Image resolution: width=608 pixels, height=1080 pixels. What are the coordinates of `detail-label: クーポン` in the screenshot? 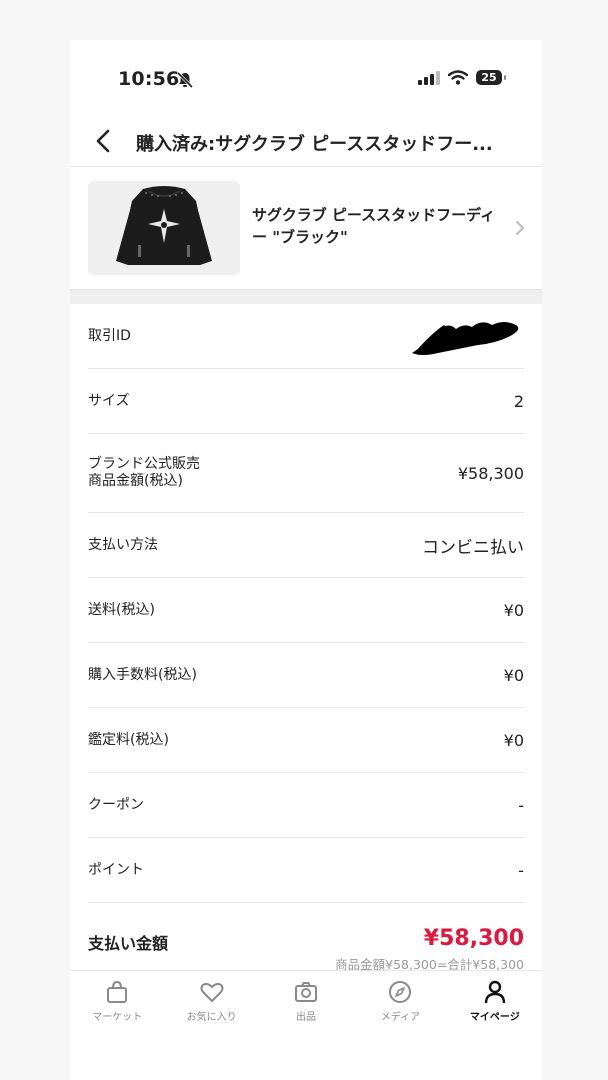 It's located at (116, 804).